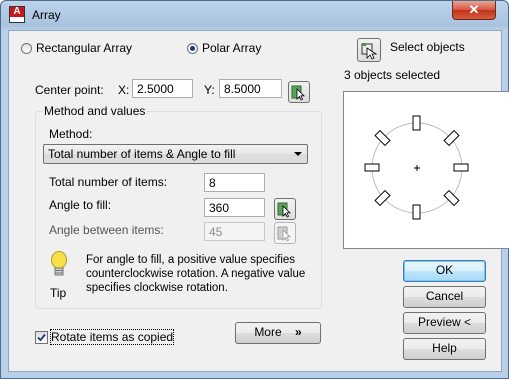 This screenshot has height=379, width=509. Describe the element at coordinates (162, 88) in the screenshot. I see `center-x-input: 2.5000` at that location.